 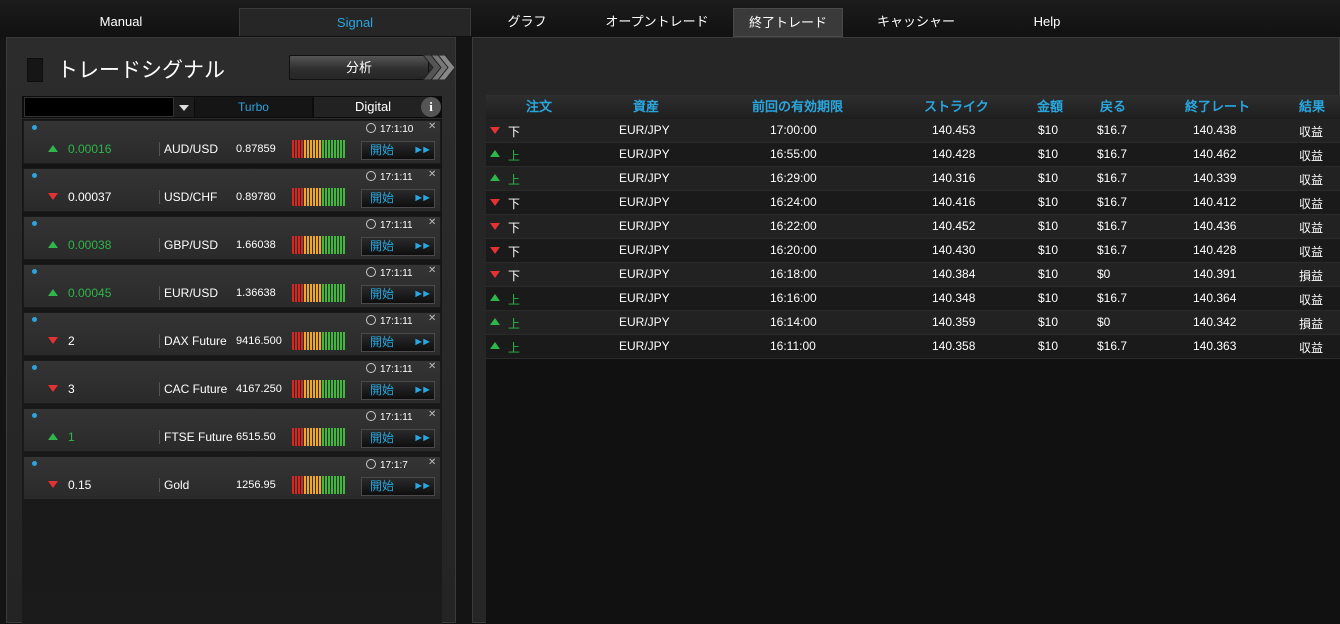 What do you see at coordinates (954, 202) in the screenshot?
I see `cell-strike: 140.416` at bounding box center [954, 202].